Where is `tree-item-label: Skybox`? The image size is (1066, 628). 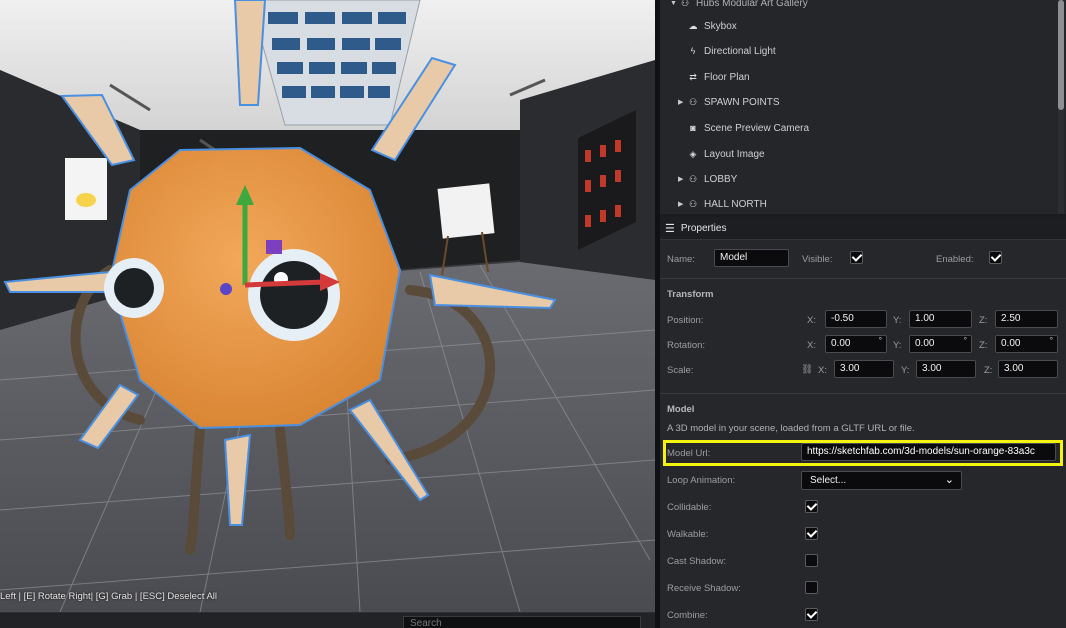 tree-item-label: Skybox is located at coordinates (720, 26).